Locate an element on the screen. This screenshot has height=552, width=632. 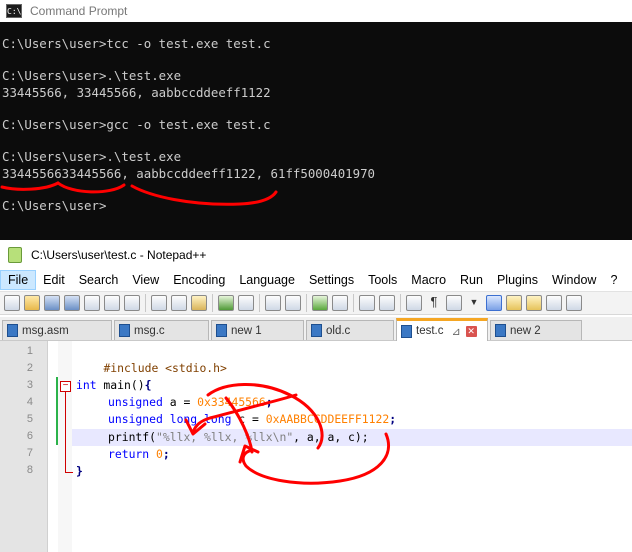
save-icon is located at coordinates (52, 303).